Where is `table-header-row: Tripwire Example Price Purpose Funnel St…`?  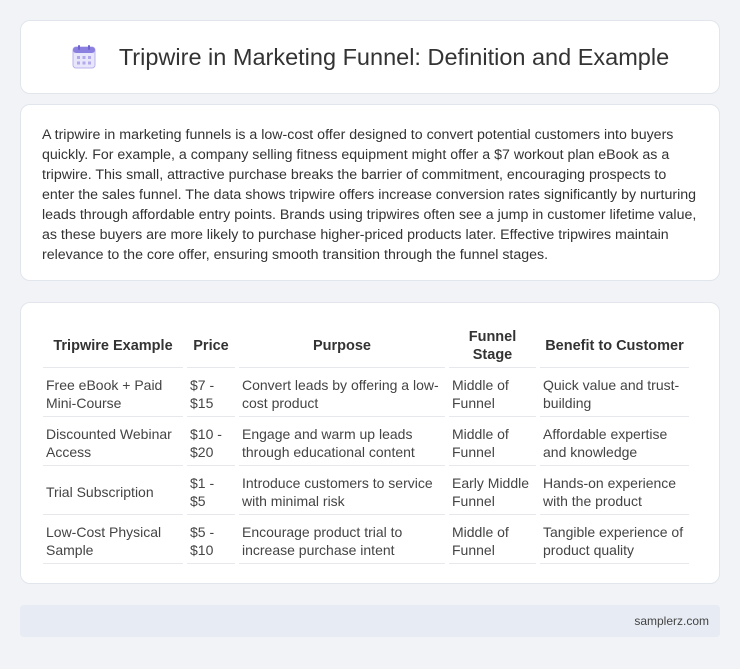
table-header-row: Tripwire Example Price Purpose Funnel St… is located at coordinates (366, 346).